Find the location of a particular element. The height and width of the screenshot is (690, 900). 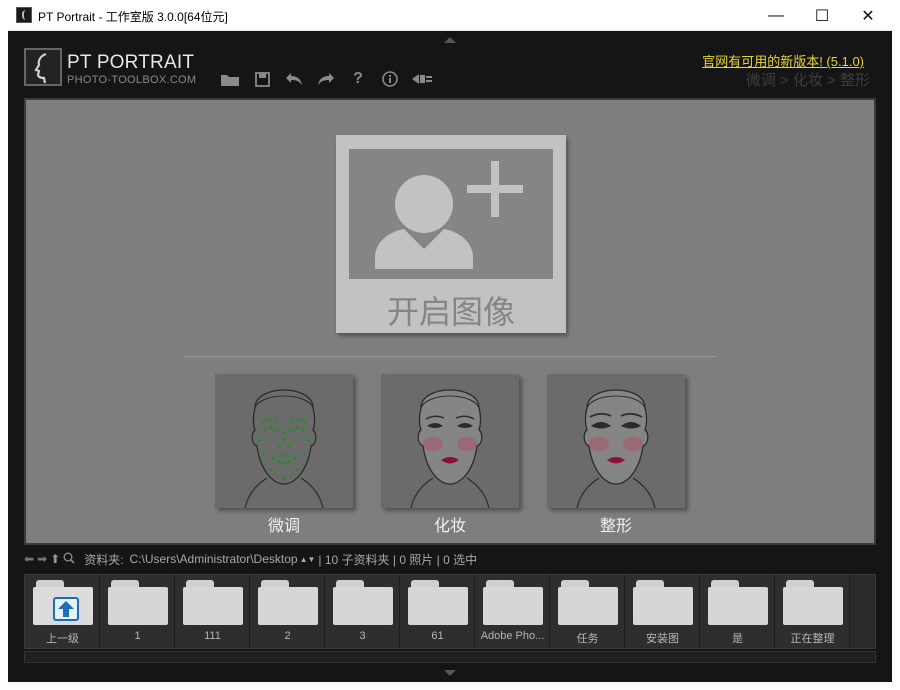

reshape-mode-label: 整形 is located at coordinates (616, 524).